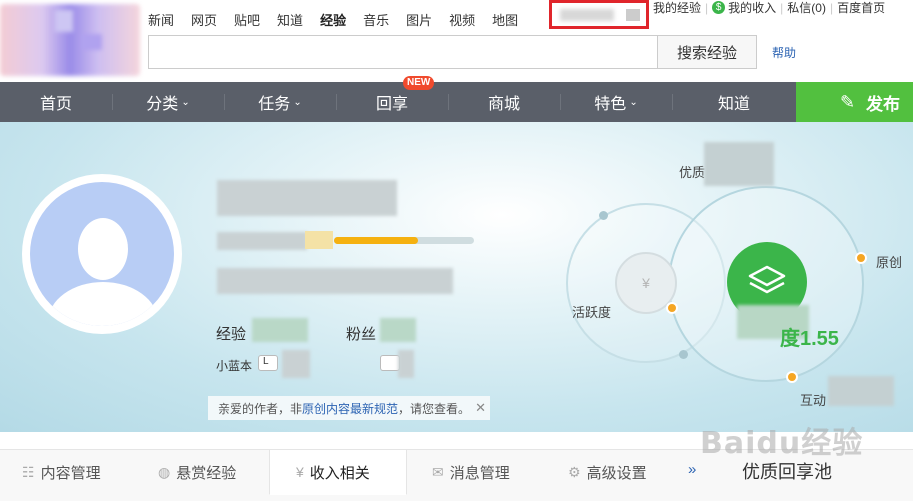 This screenshot has width=913, height=501. I want to click on top-nav-jingyan: 经验, so click(333, 19).